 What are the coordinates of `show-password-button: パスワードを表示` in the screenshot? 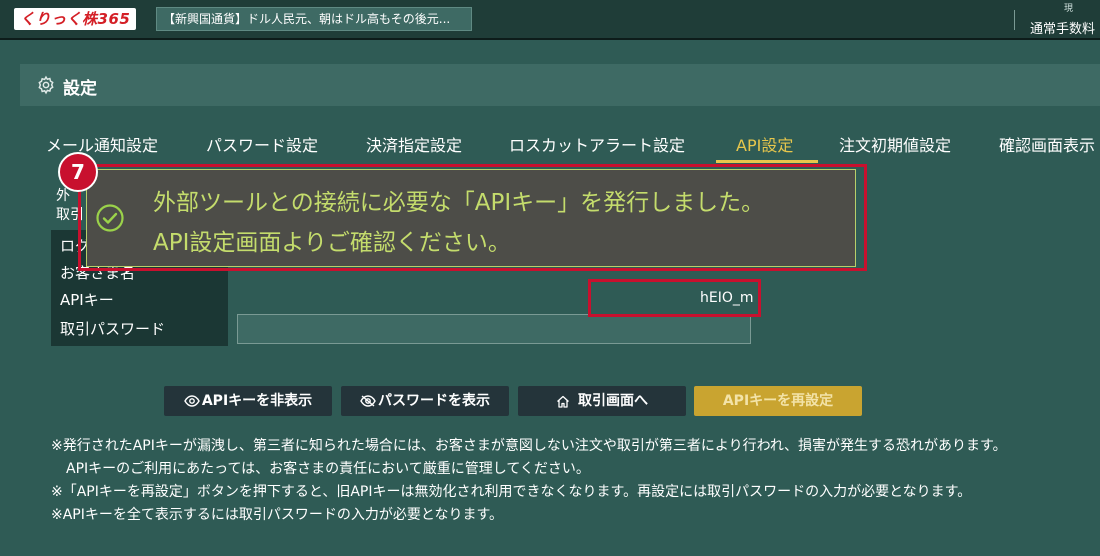 It's located at (425, 401).